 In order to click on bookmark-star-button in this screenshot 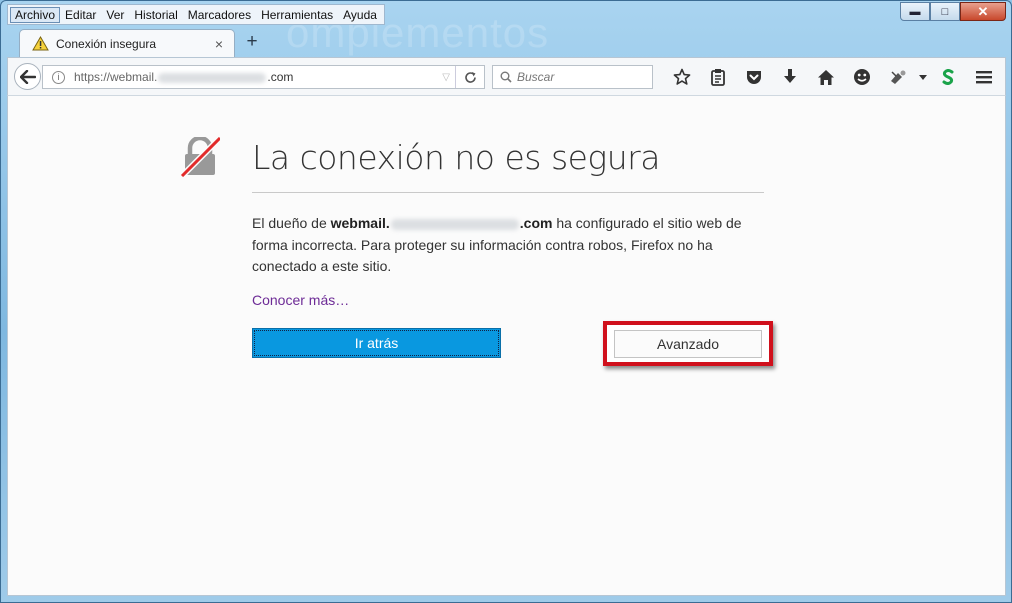, I will do `click(682, 77)`.